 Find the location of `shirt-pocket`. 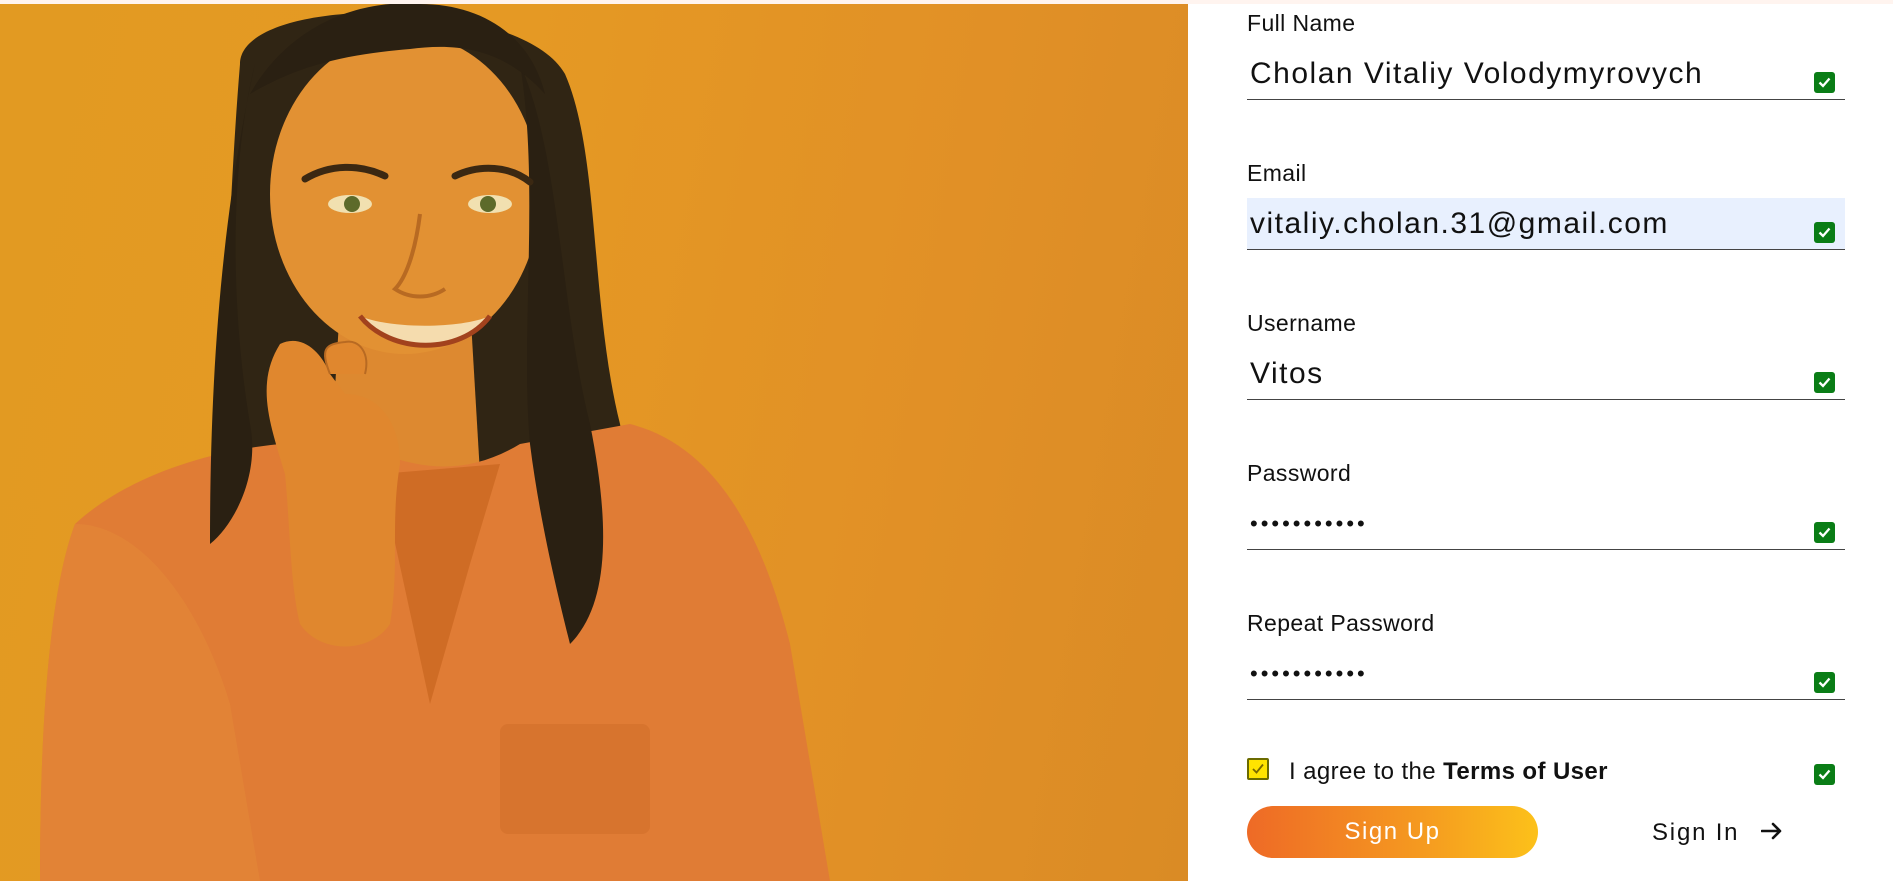

shirt-pocket is located at coordinates (575, 779).